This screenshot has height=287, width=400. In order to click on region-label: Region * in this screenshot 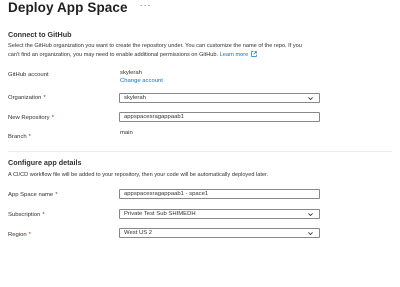, I will do `click(19, 235)`.